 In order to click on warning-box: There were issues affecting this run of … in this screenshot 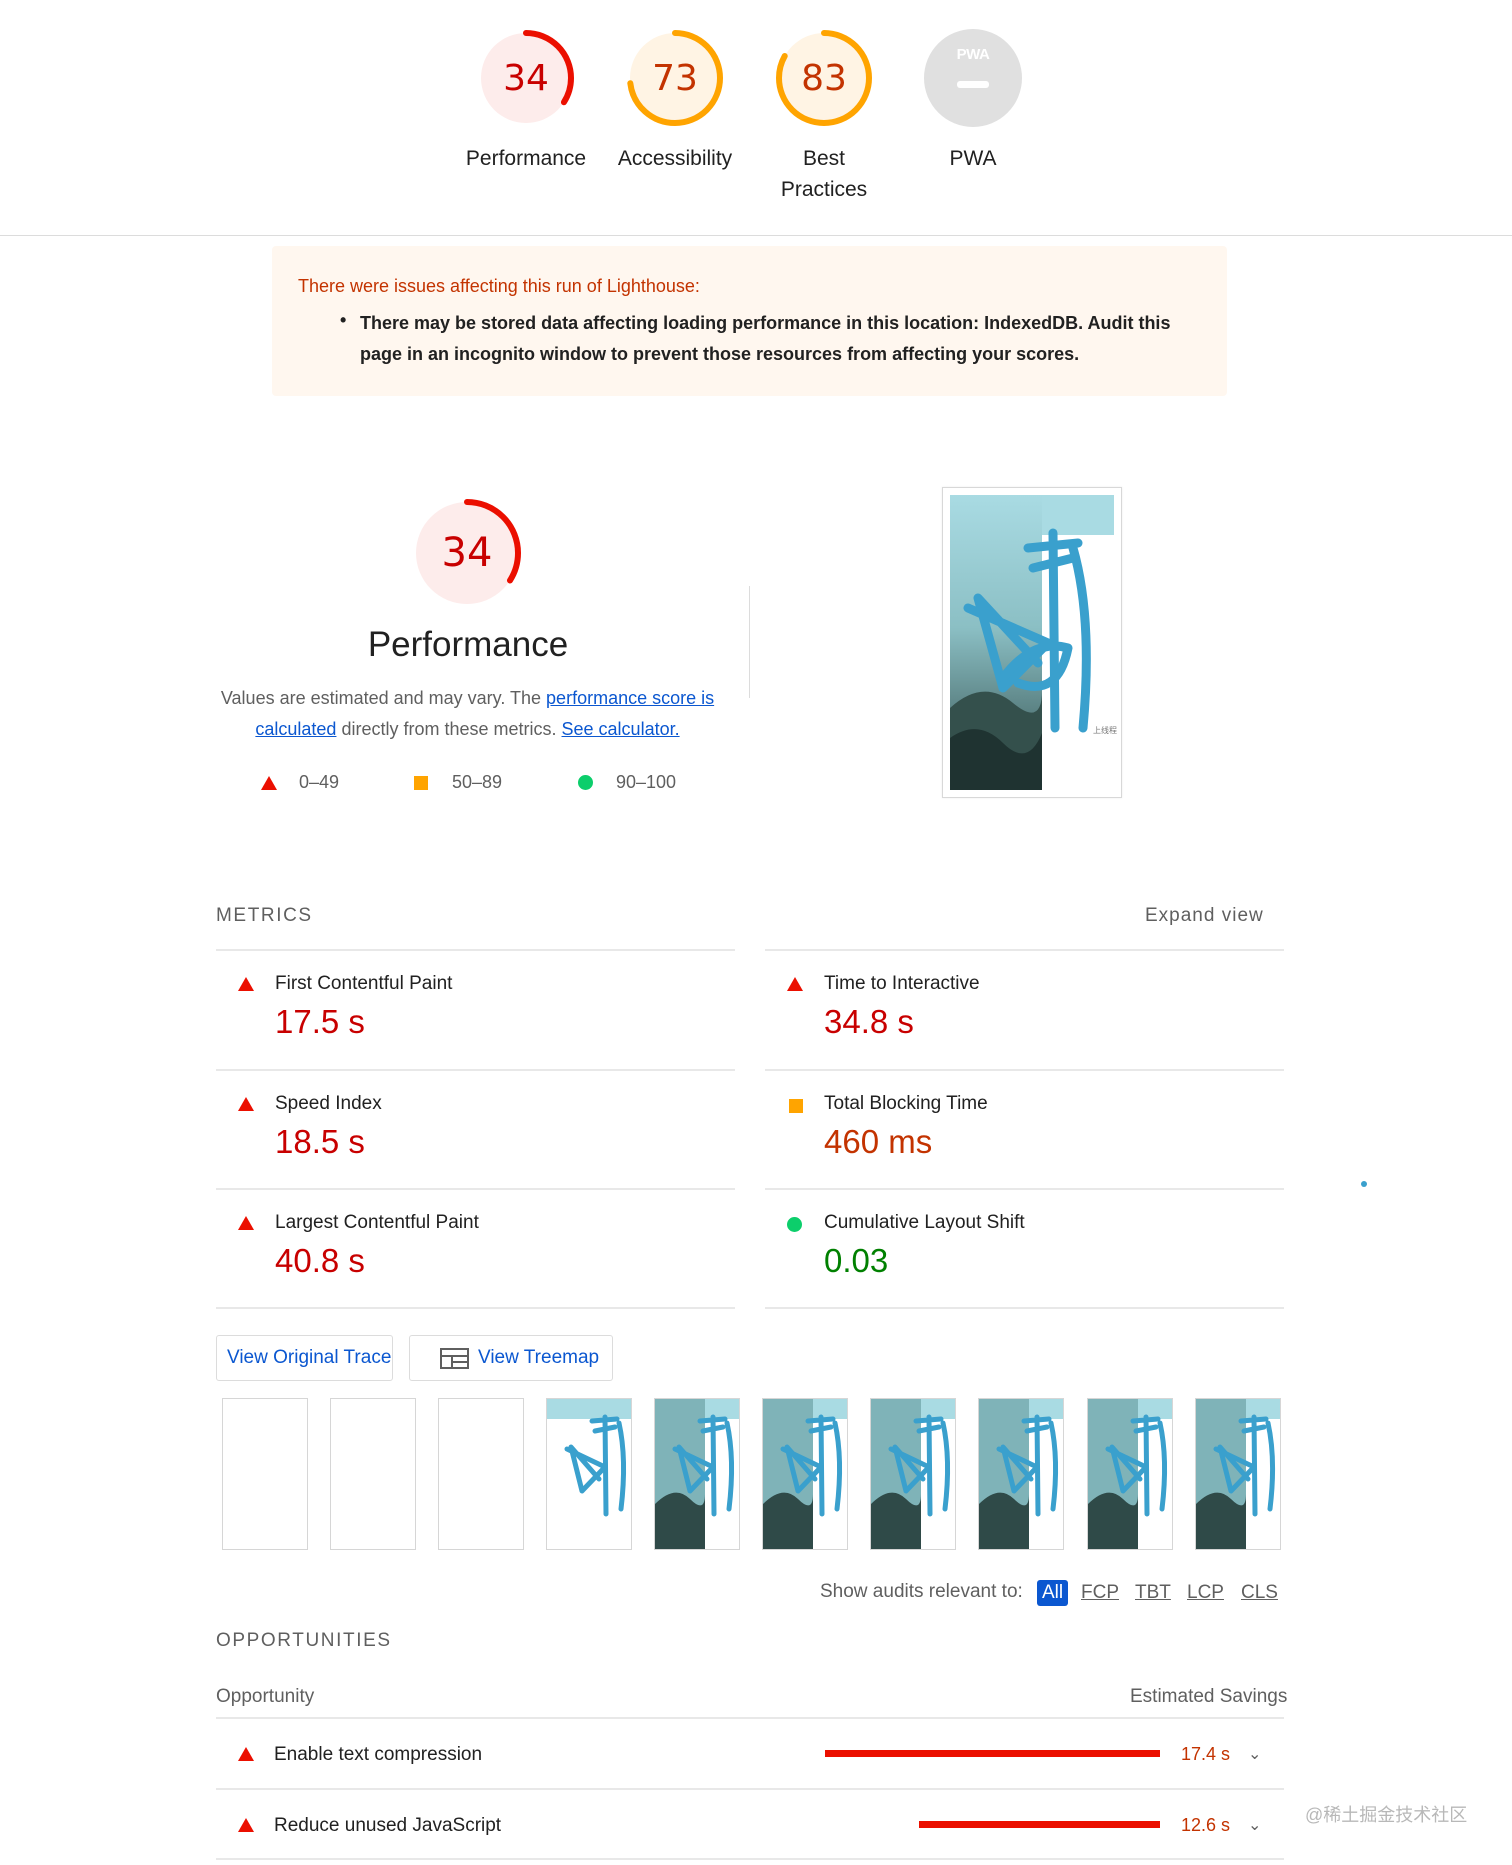, I will do `click(749, 321)`.